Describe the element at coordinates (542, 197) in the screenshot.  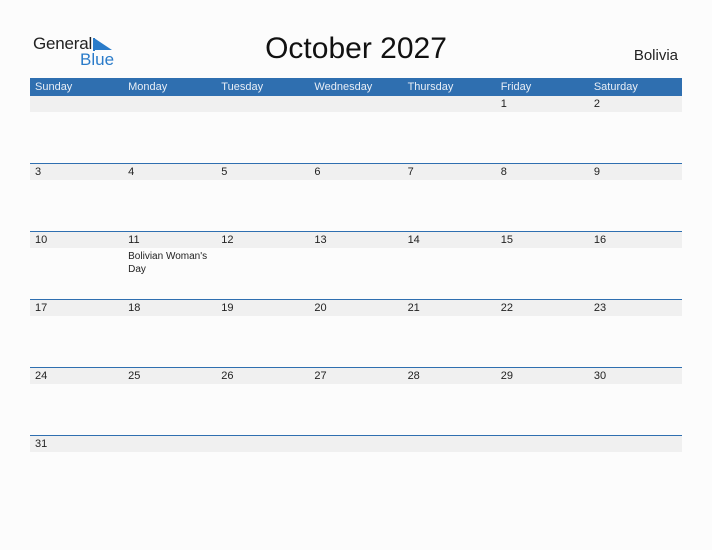
I see `day-cell: 8` at that location.